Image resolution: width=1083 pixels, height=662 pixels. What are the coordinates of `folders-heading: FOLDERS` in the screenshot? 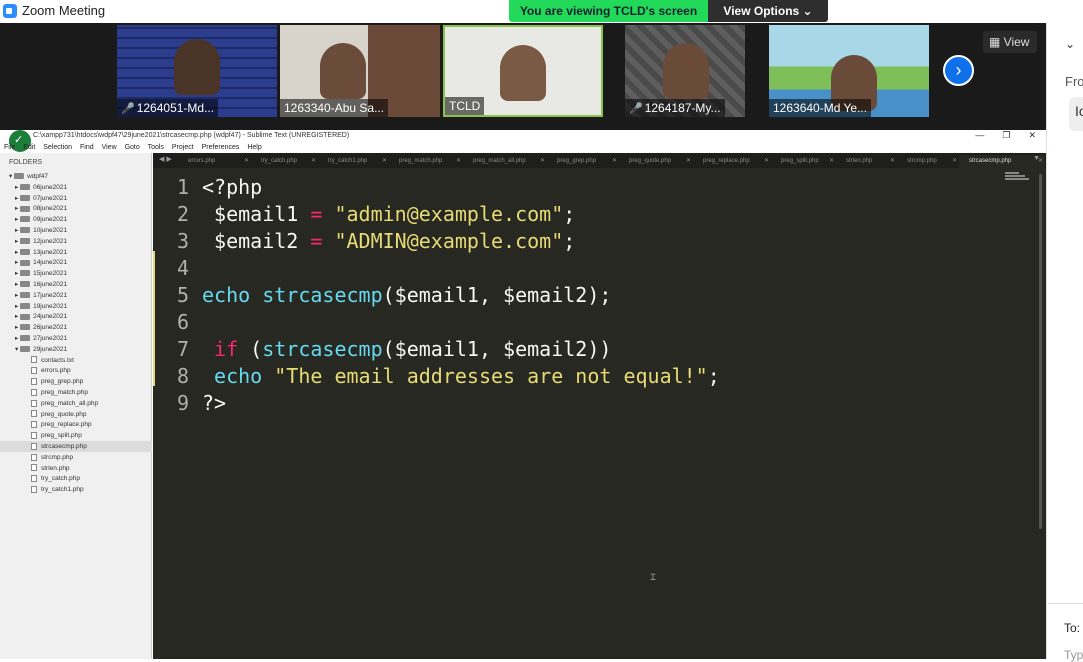 It's located at (26, 162).